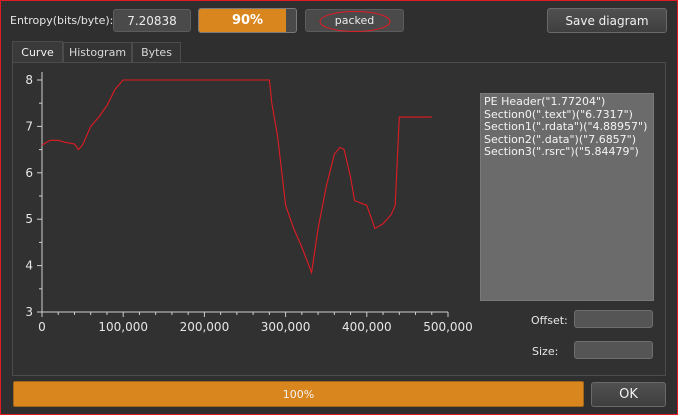 The image size is (678, 415). What do you see at coordinates (607, 20) in the screenshot?
I see `save-diagram-button: Save diagram` at bounding box center [607, 20].